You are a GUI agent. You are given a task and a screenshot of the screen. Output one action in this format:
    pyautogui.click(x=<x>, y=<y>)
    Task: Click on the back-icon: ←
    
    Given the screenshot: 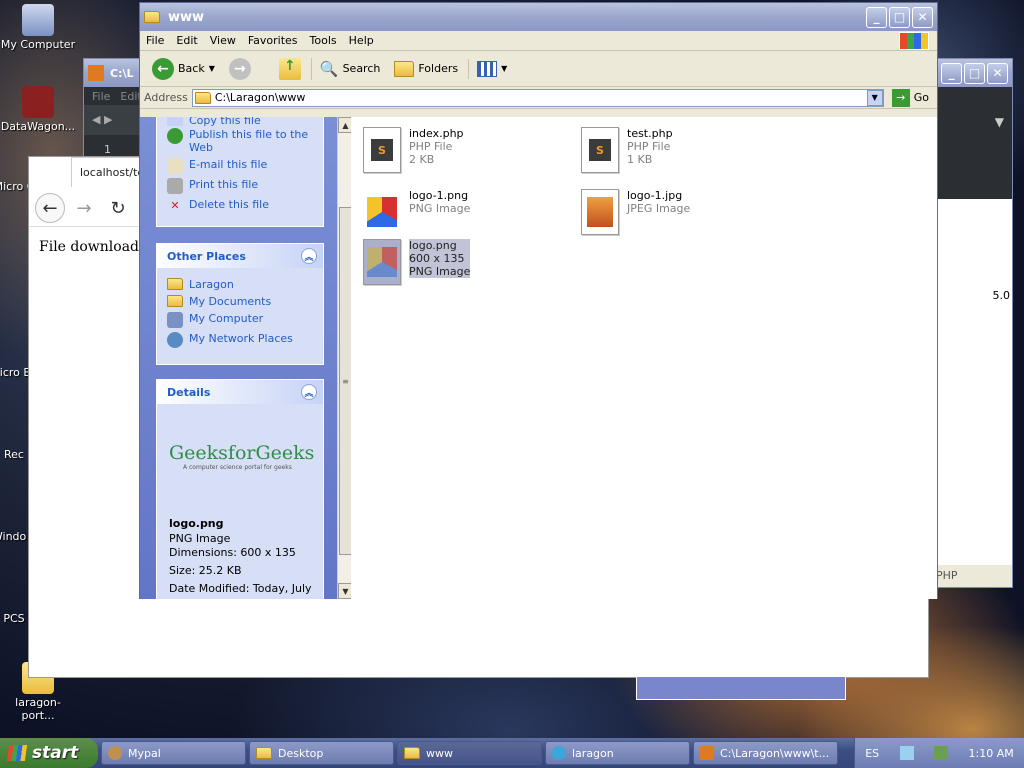 What is the action you would take?
    pyautogui.click(x=50, y=208)
    